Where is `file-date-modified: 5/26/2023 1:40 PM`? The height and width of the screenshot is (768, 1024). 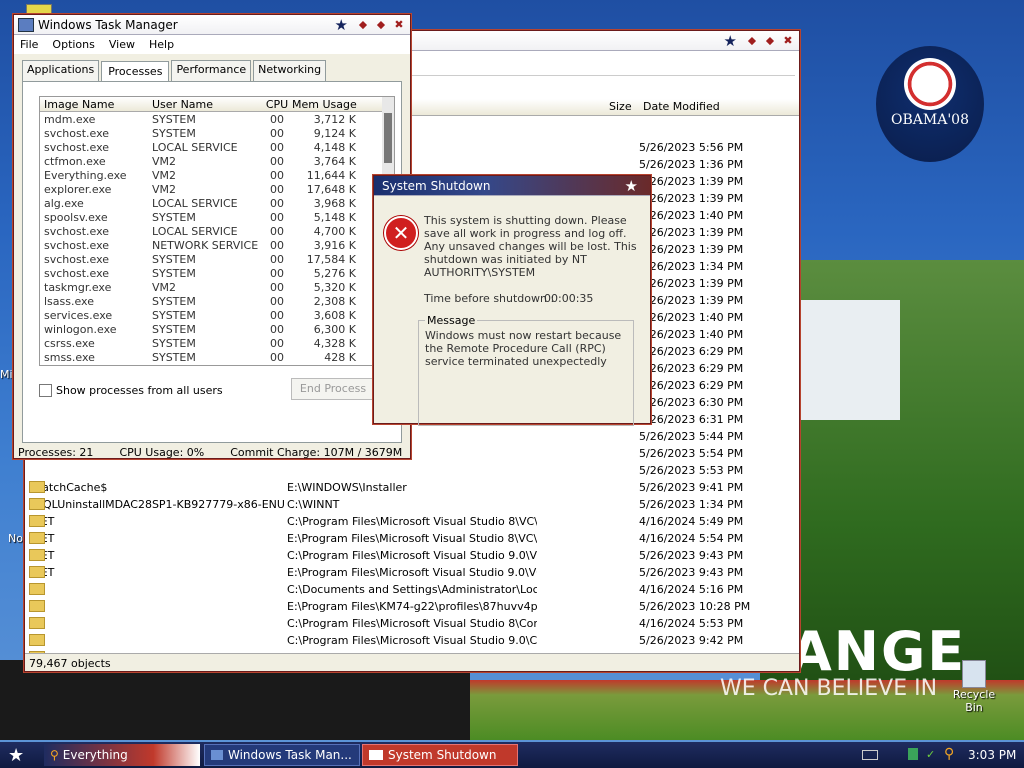
file-date-modified: 5/26/2023 1:40 PM is located at coordinates (691, 317).